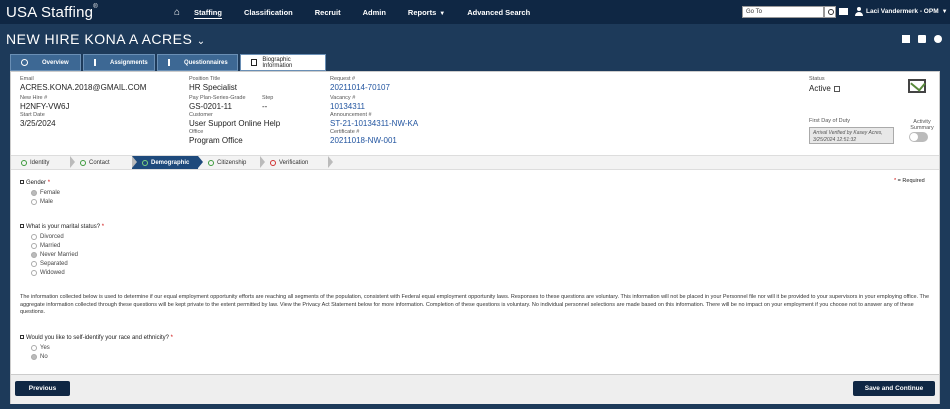 Image resolution: width=950 pixels, height=409 pixels. I want to click on step-verification: Verification, so click(296, 162).